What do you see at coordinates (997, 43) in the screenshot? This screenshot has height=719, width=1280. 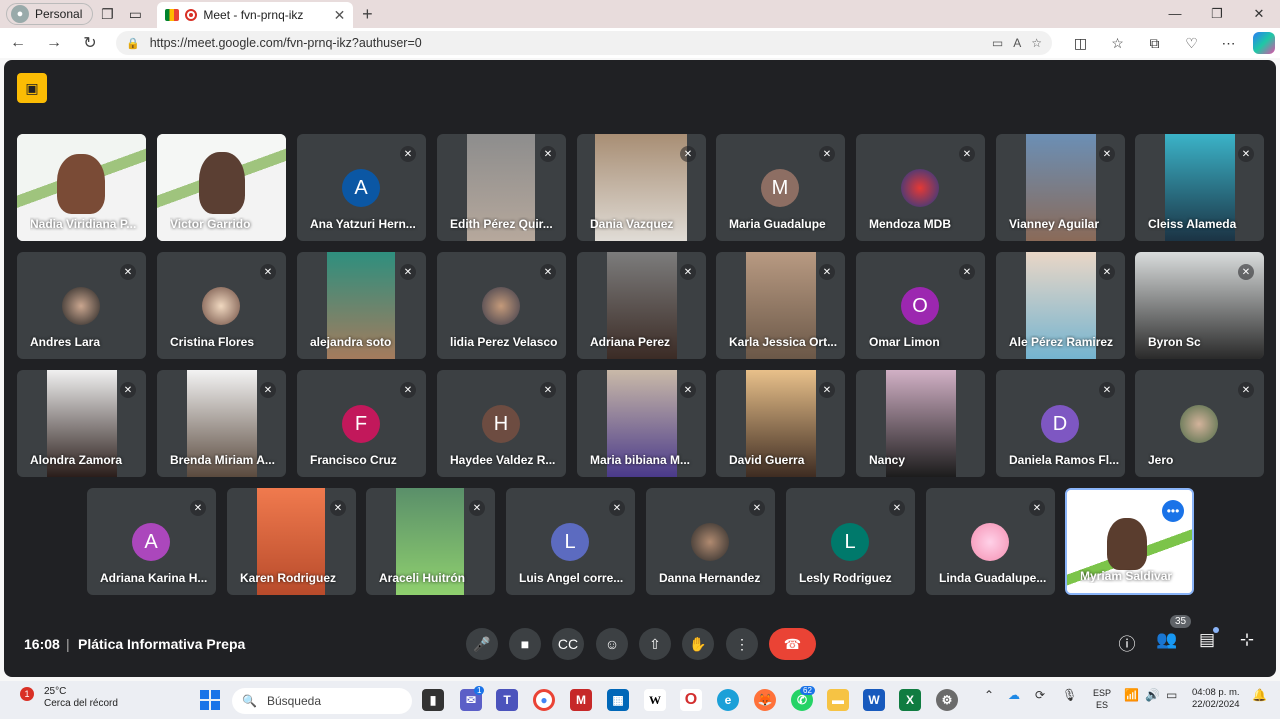 I see `camera-in-use-icon: ▭` at bounding box center [997, 43].